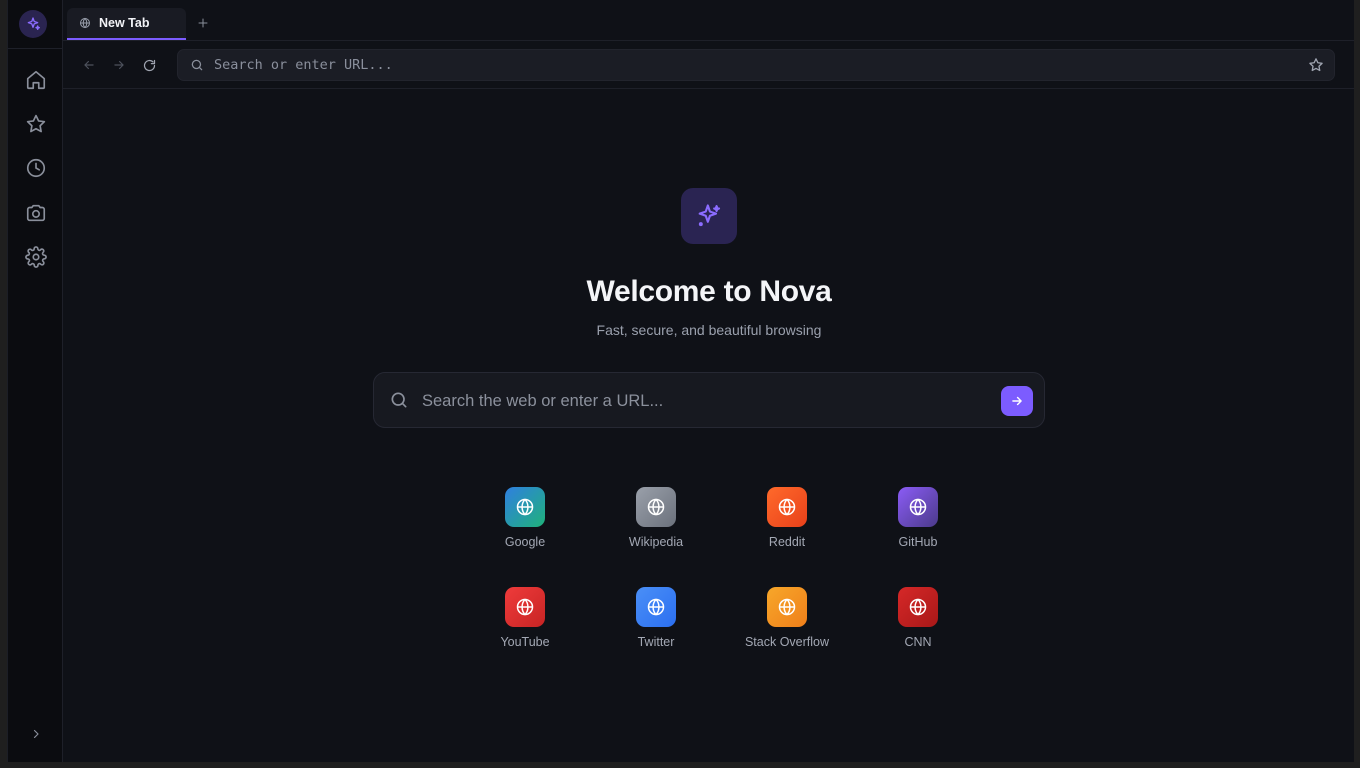 The image size is (1360, 768). Describe the element at coordinates (787, 542) in the screenshot. I see `quick-link-label: Reddit` at that location.